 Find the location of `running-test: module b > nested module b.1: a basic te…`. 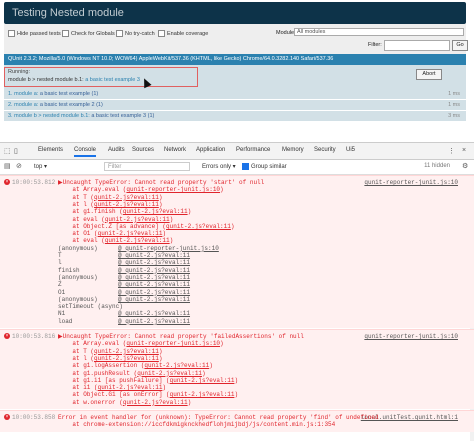

running-test: module b > nested module b.1: a basic te… is located at coordinates (74, 80).